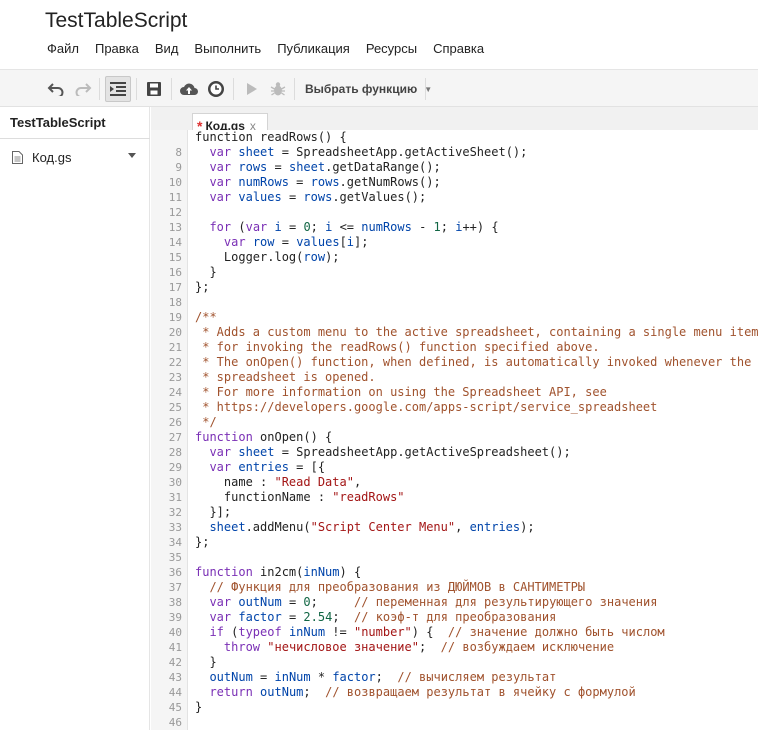 This screenshot has height=730, width=758. What do you see at coordinates (368, 89) in the screenshot?
I see `function-select: Выбрать функцию ▼` at bounding box center [368, 89].